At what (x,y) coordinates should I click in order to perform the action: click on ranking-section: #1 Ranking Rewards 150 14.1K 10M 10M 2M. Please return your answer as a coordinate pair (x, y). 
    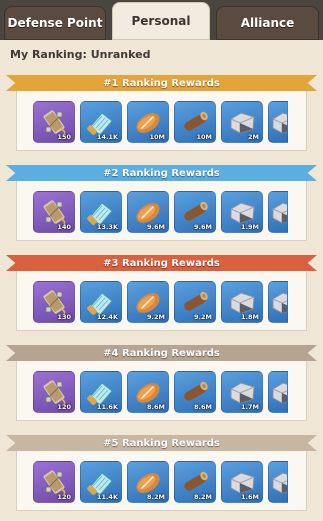
    Looking at the image, I should click on (161, 115).